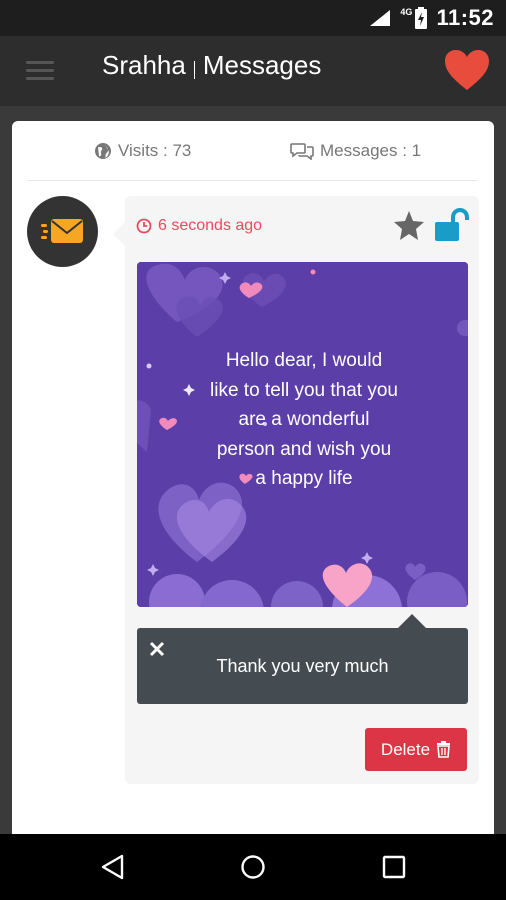 The height and width of the screenshot is (900, 506). I want to click on globe-icon, so click(103, 151).